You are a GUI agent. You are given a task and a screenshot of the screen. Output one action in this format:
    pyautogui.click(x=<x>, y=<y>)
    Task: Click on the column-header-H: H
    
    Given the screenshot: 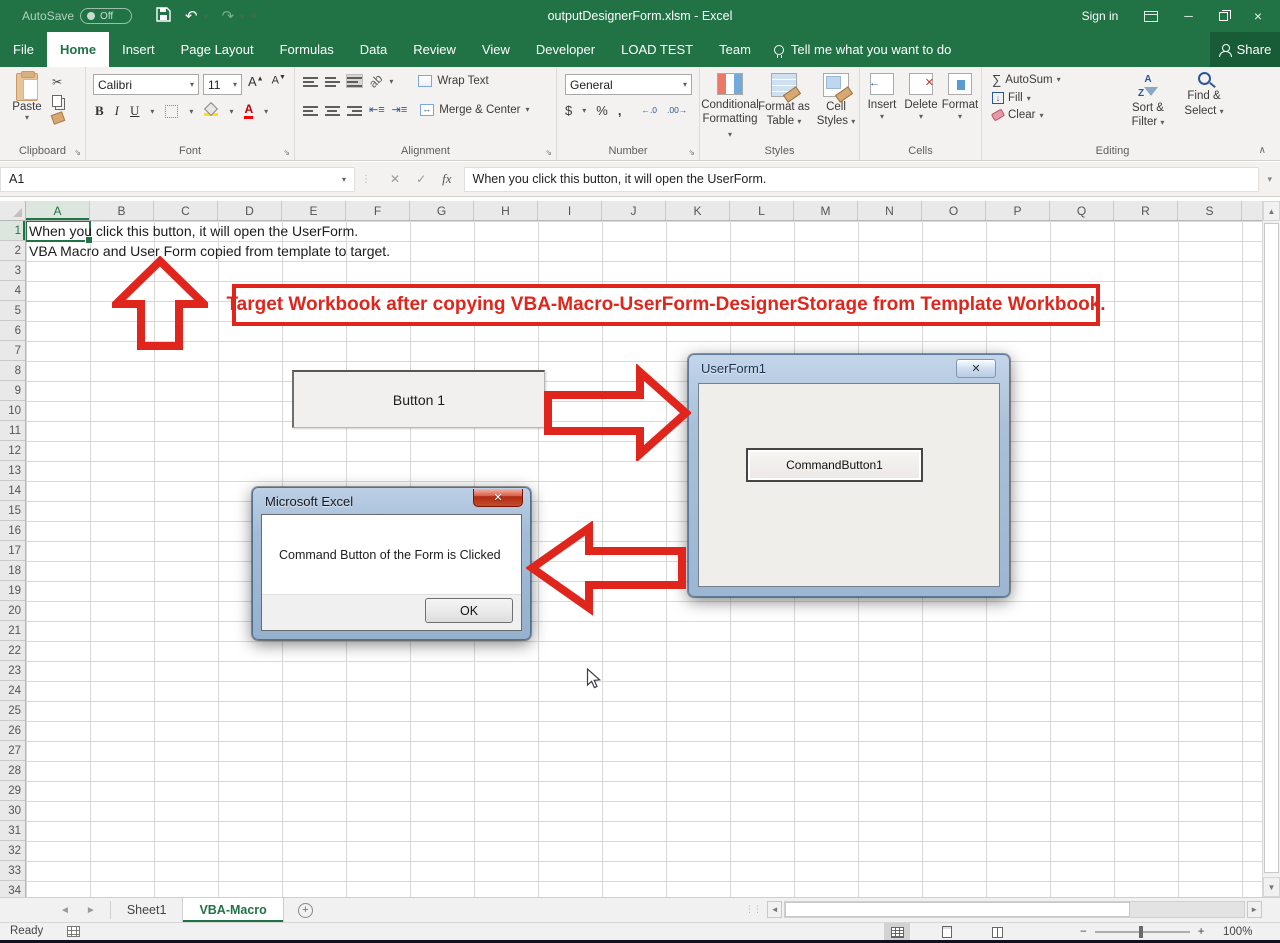 What is the action you would take?
    pyautogui.click(x=506, y=210)
    